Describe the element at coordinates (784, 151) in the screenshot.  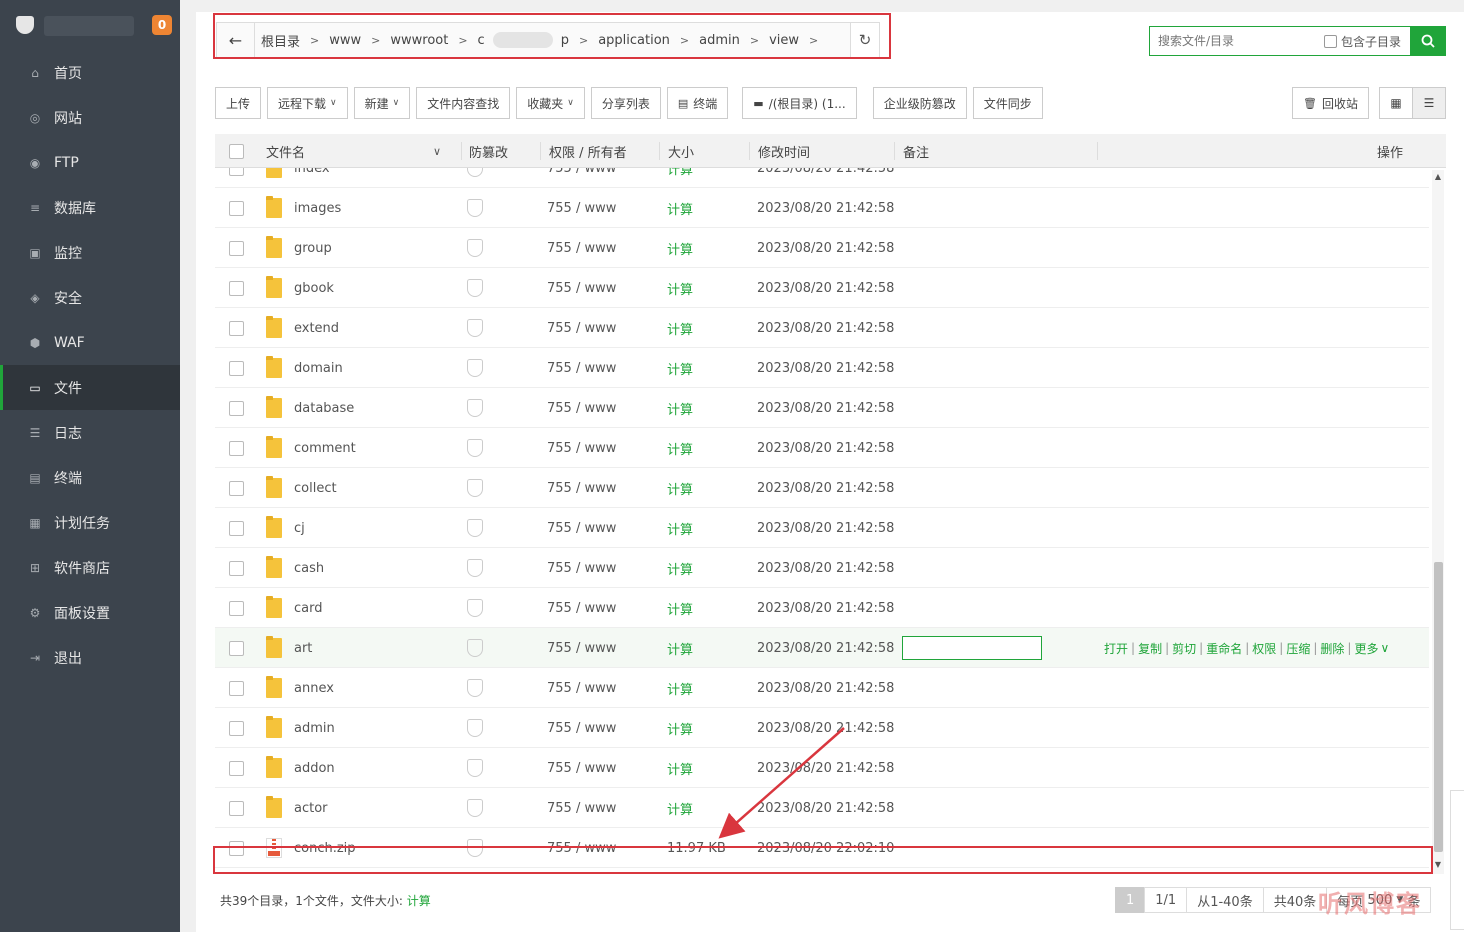
I see `col-mtime: 修改时间` at that location.